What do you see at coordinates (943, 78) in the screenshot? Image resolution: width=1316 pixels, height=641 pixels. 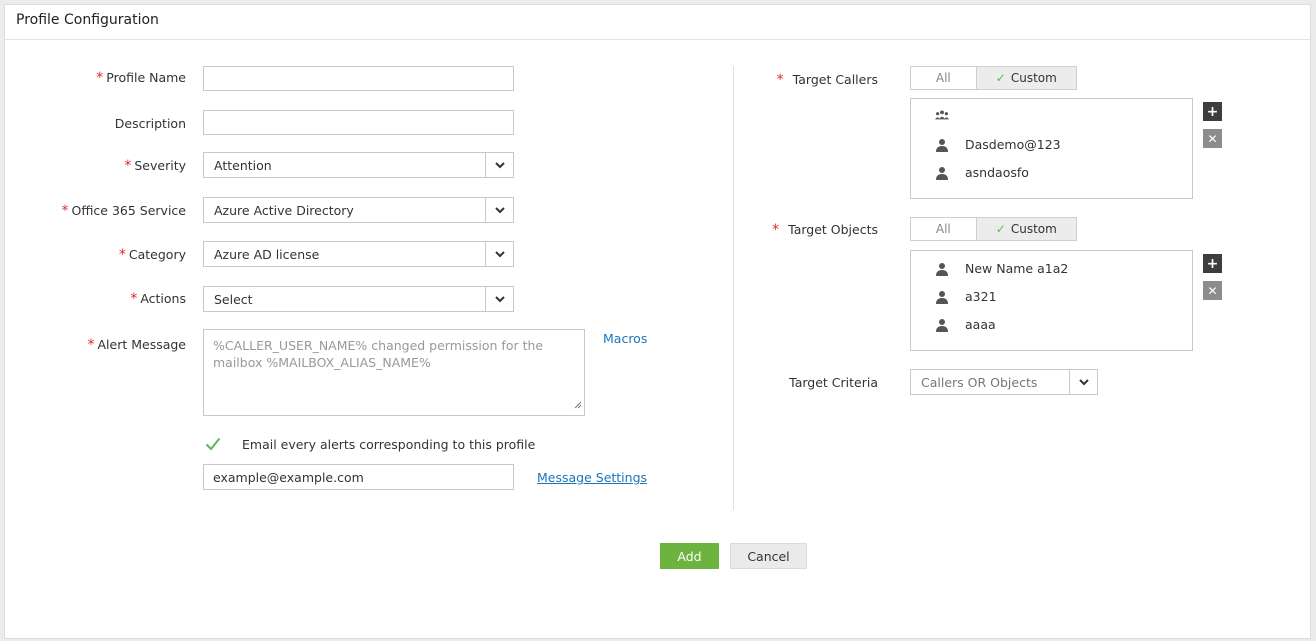 I see `callers-all-option: All` at bounding box center [943, 78].